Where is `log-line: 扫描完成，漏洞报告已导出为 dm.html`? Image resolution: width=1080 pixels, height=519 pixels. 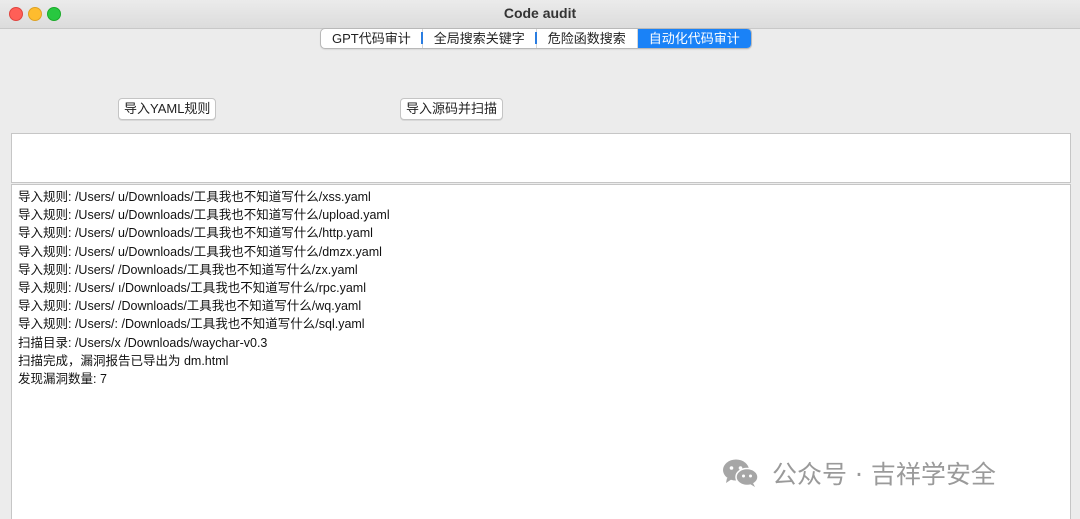
log-line: 扫描完成，漏洞报告已导出为 dm.html is located at coordinates (123, 360).